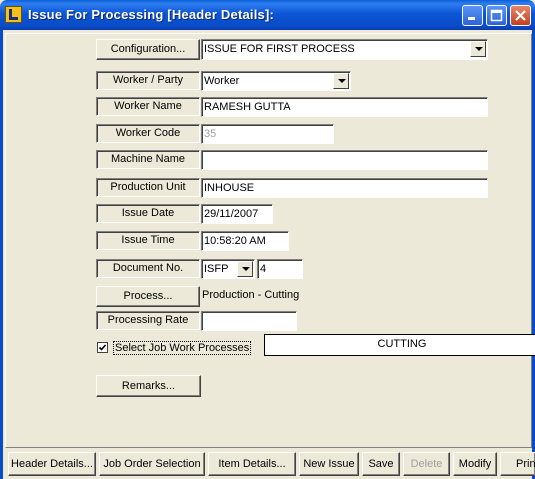 This screenshot has height=479, width=535. I want to click on maximize-button, so click(496, 15).